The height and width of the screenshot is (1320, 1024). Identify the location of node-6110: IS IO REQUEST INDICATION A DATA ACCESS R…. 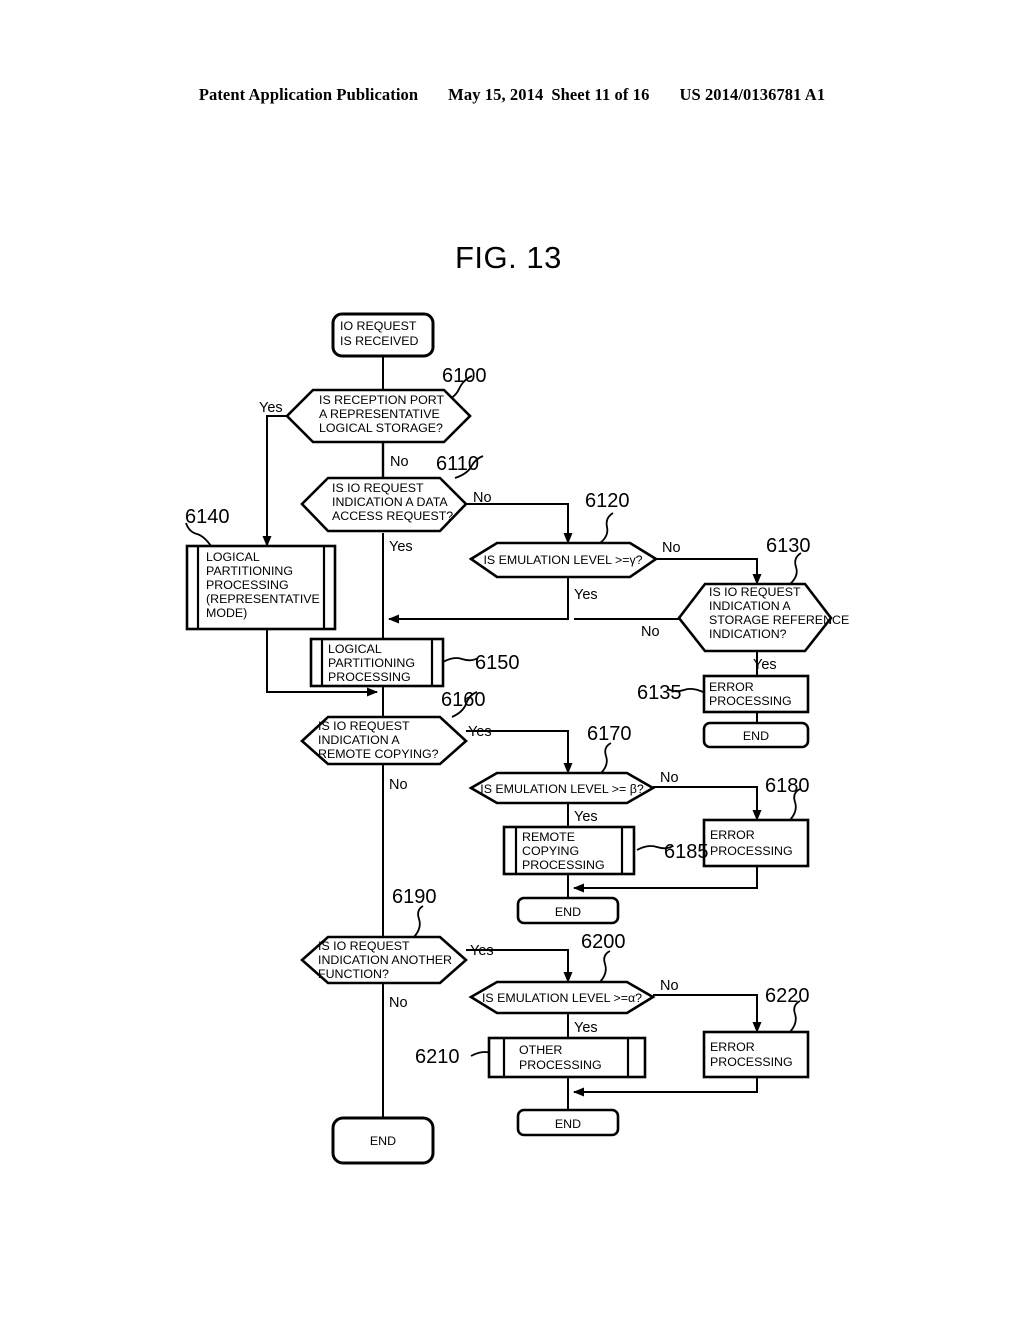
(384, 504).